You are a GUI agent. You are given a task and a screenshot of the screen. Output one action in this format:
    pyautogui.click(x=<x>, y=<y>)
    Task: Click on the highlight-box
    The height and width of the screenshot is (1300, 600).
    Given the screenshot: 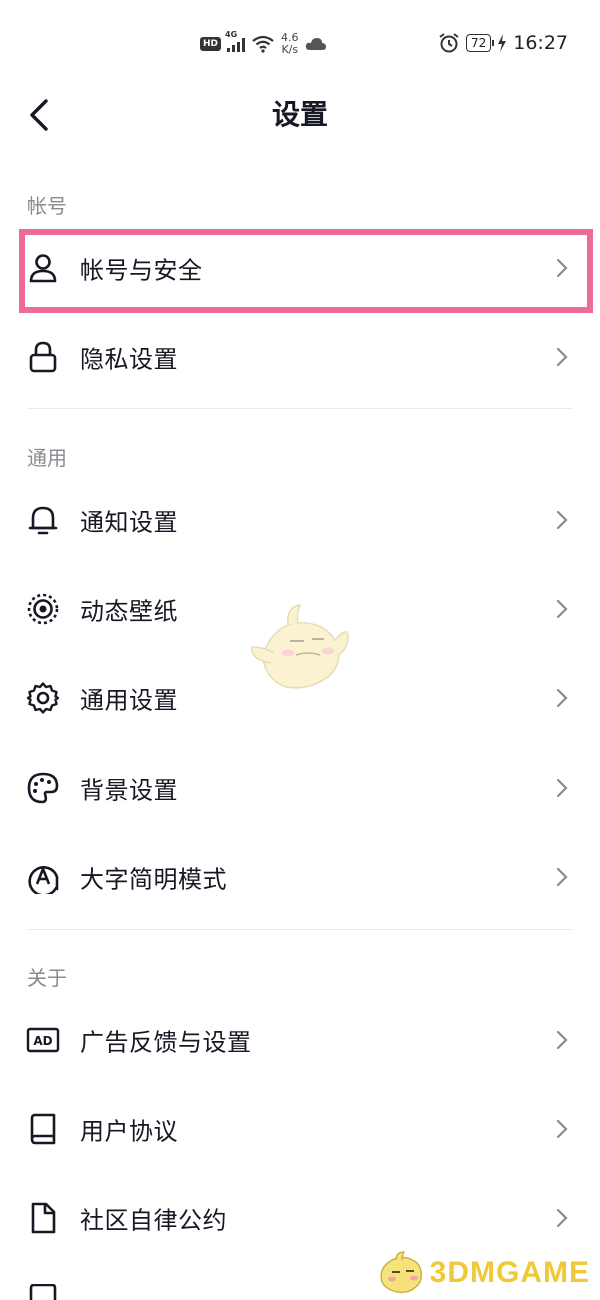 What is the action you would take?
    pyautogui.click(x=306, y=271)
    